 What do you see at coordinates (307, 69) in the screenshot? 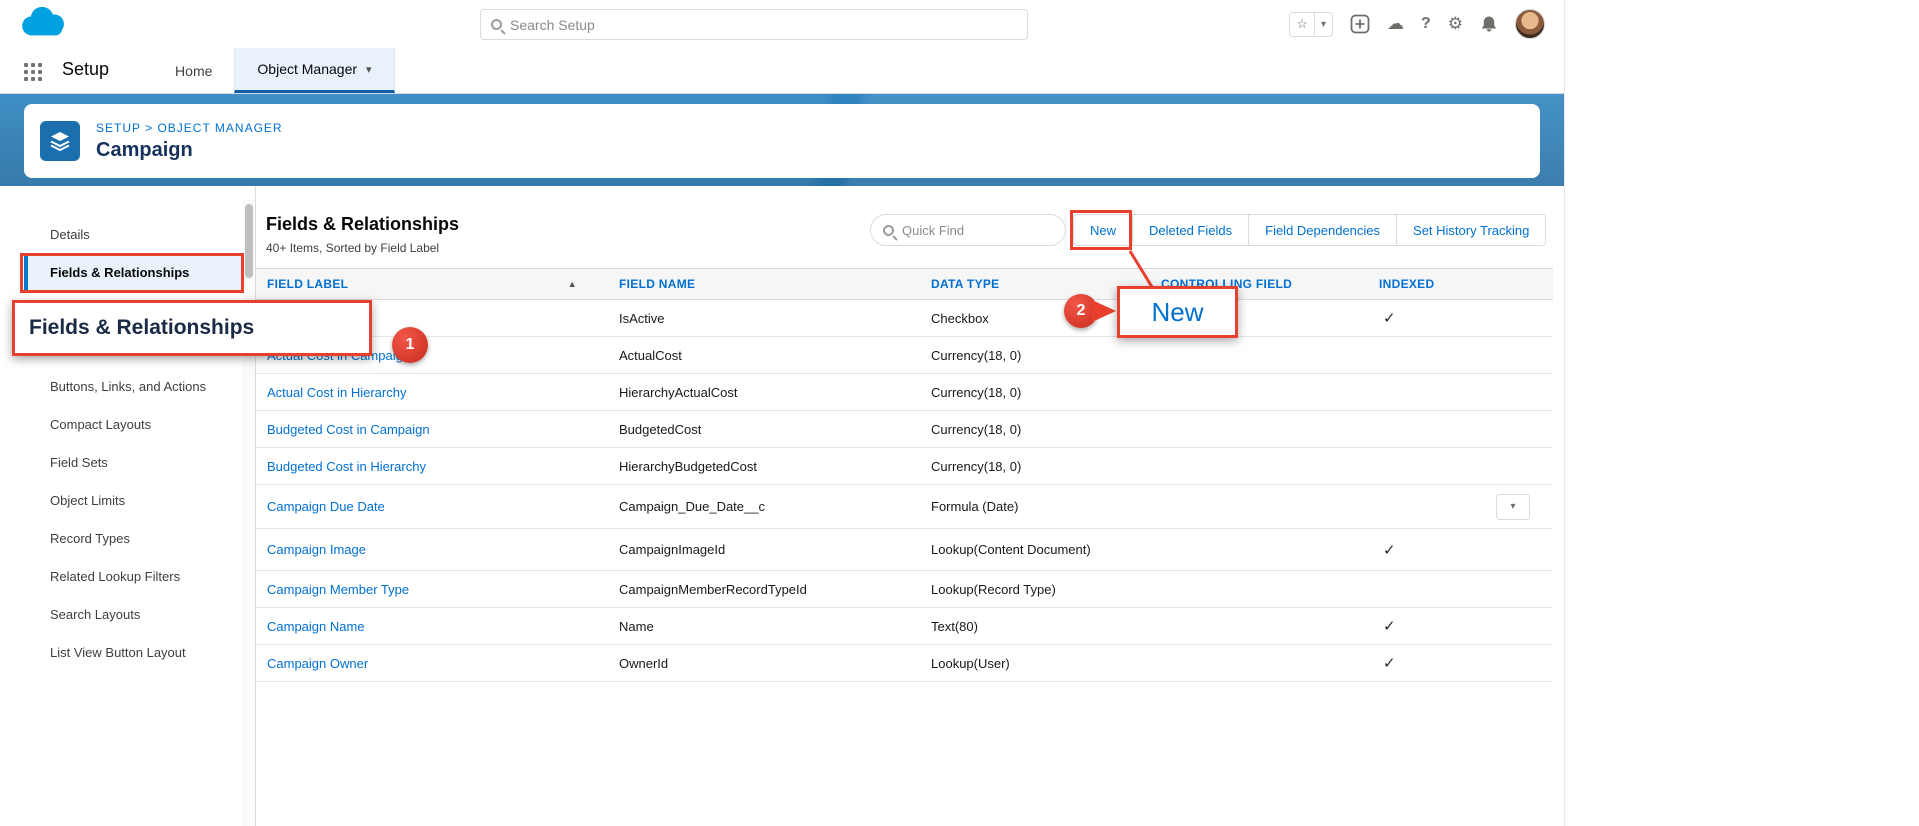
I see `tab-object-manager-label: Object Manager` at bounding box center [307, 69].